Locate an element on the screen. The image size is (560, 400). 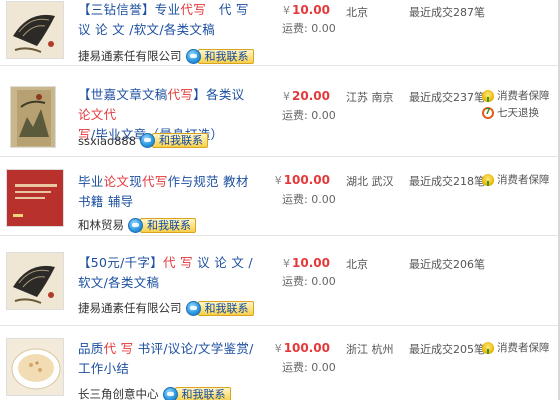
landscape-scroll-image is located at coordinates (33, 117).